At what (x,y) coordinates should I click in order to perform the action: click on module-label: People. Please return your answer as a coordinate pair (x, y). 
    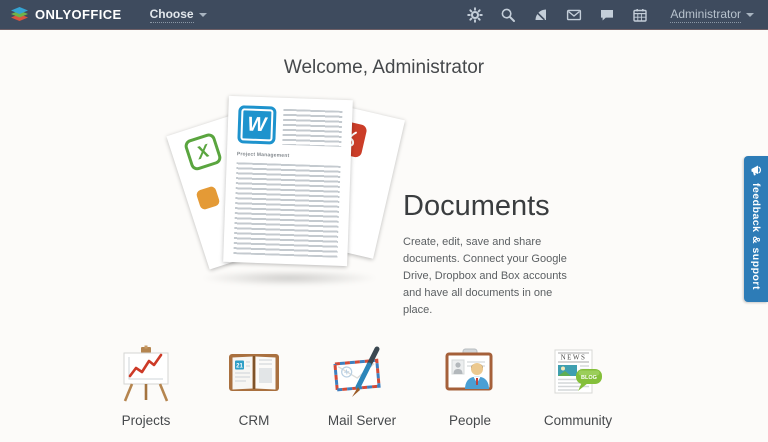
    Looking at the image, I should click on (470, 421).